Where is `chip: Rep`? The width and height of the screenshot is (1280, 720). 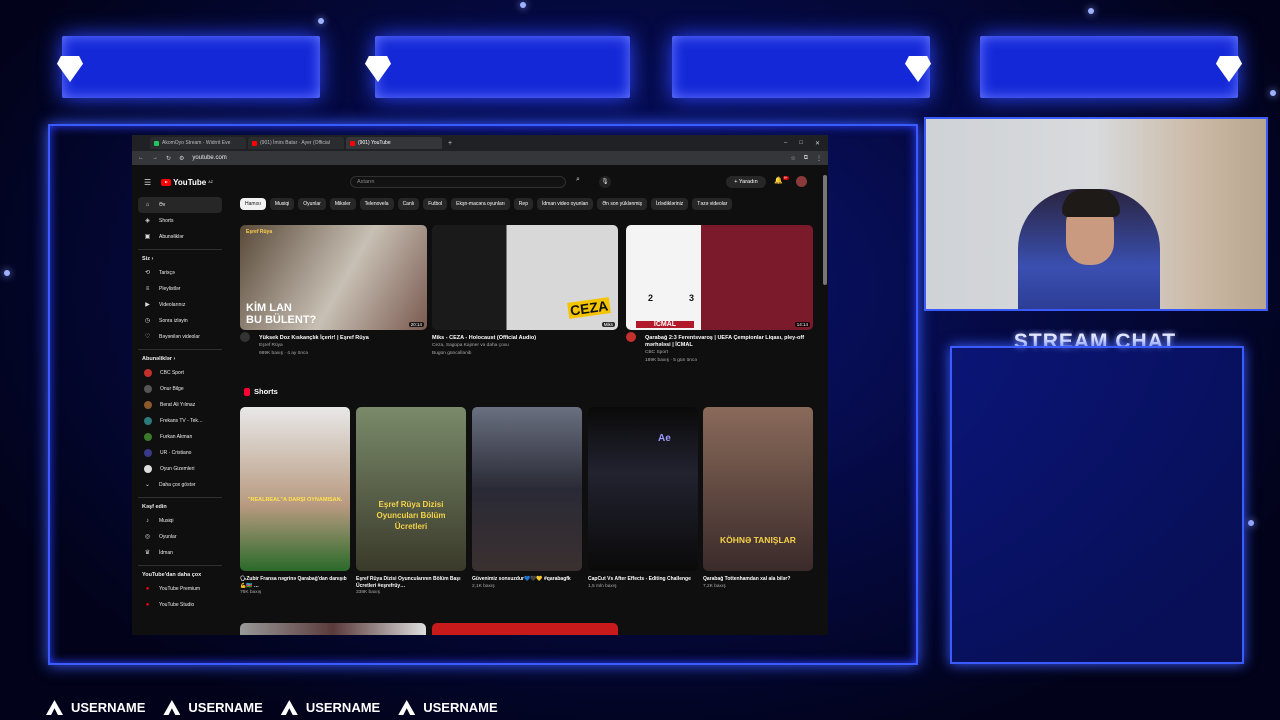 chip: Rep is located at coordinates (523, 204).